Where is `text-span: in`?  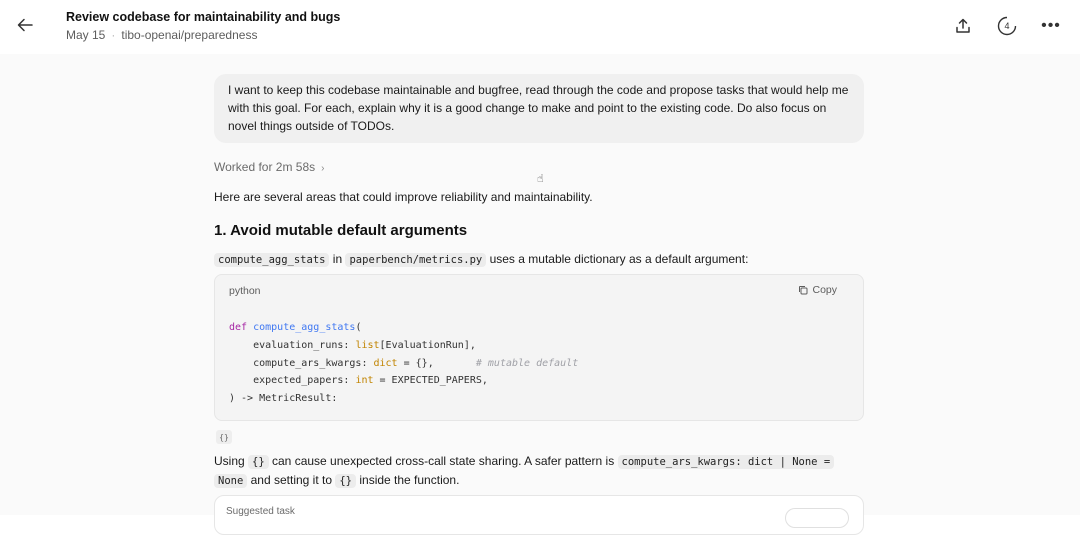 text-span: in is located at coordinates (337, 259).